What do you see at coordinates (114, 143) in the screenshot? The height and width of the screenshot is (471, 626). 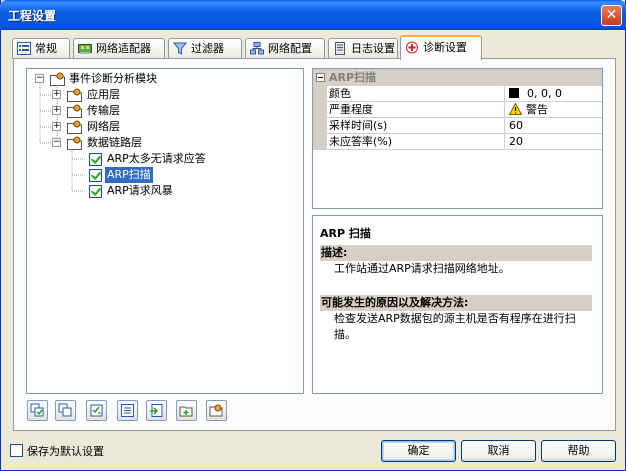 I see `tree-node-datalink-layer: 数据链路层` at bounding box center [114, 143].